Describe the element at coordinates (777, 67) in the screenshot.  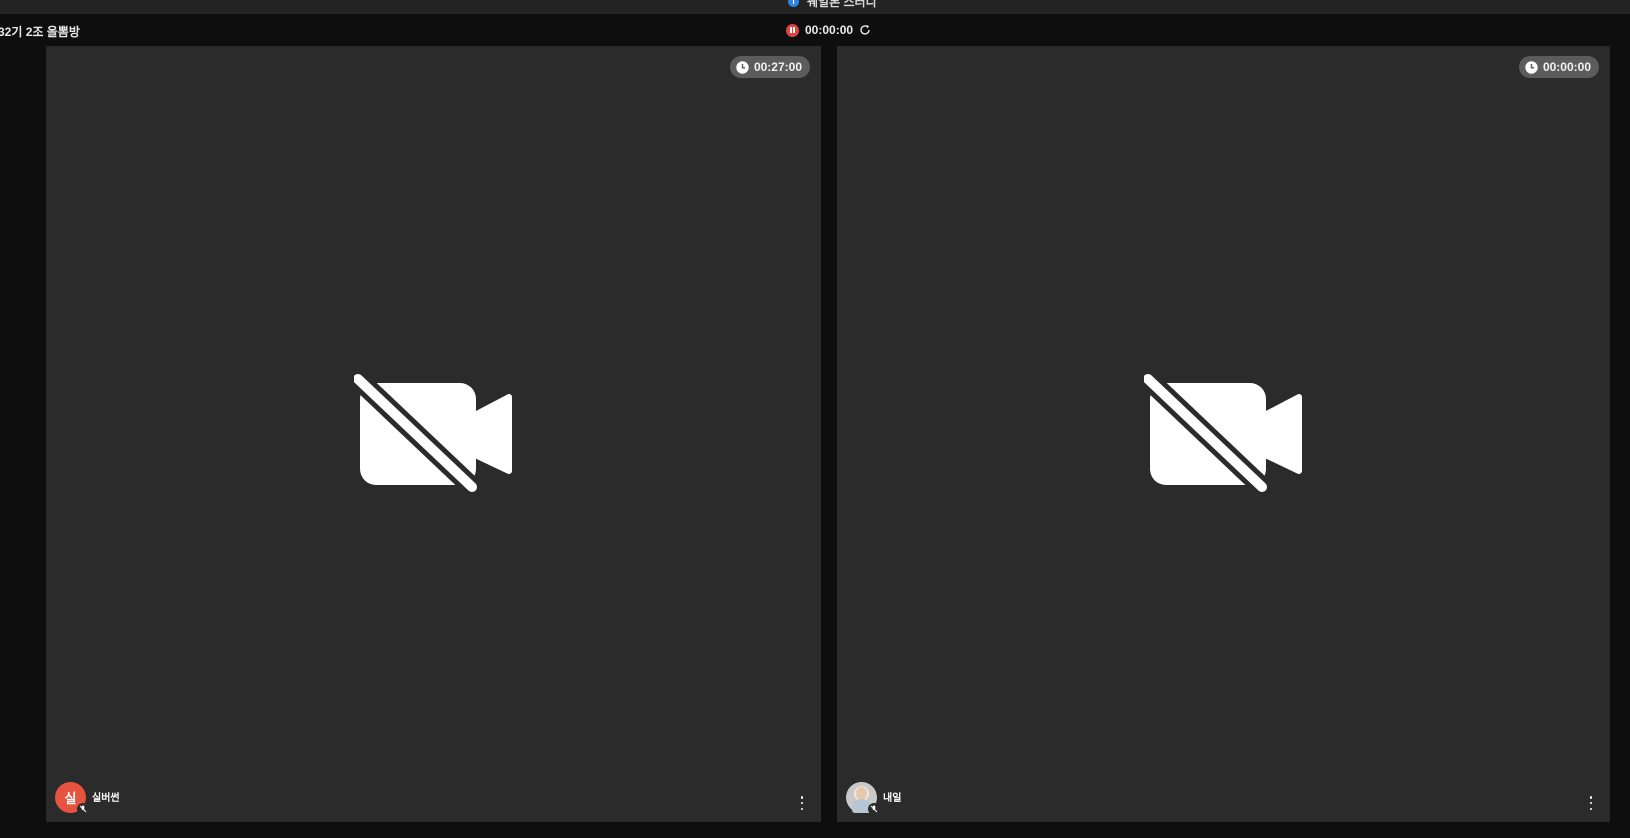
I see `study-time-text: 00:27:00` at that location.